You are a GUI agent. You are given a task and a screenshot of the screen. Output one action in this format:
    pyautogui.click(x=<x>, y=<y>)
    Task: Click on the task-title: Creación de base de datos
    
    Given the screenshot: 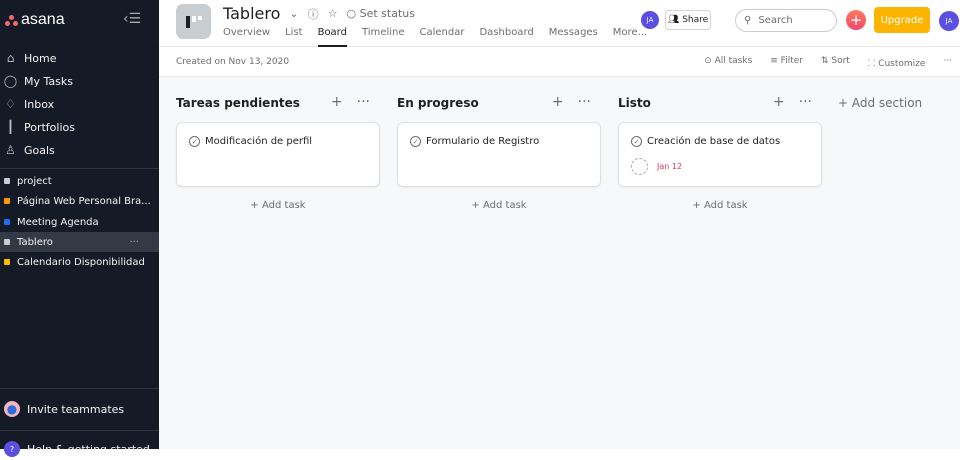 What is the action you would take?
    pyautogui.click(x=714, y=141)
    